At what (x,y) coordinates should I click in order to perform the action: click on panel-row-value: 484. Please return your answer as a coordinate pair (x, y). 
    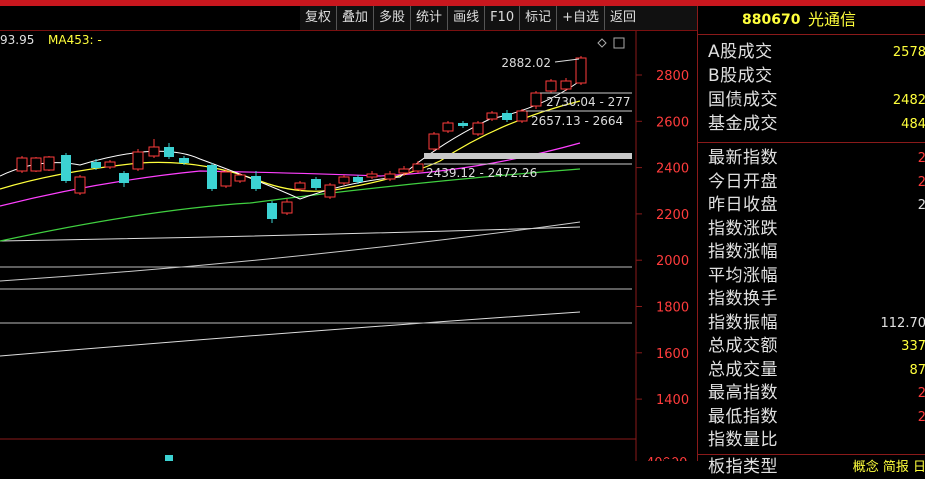
    Looking at the image, I should click on (913, 125).